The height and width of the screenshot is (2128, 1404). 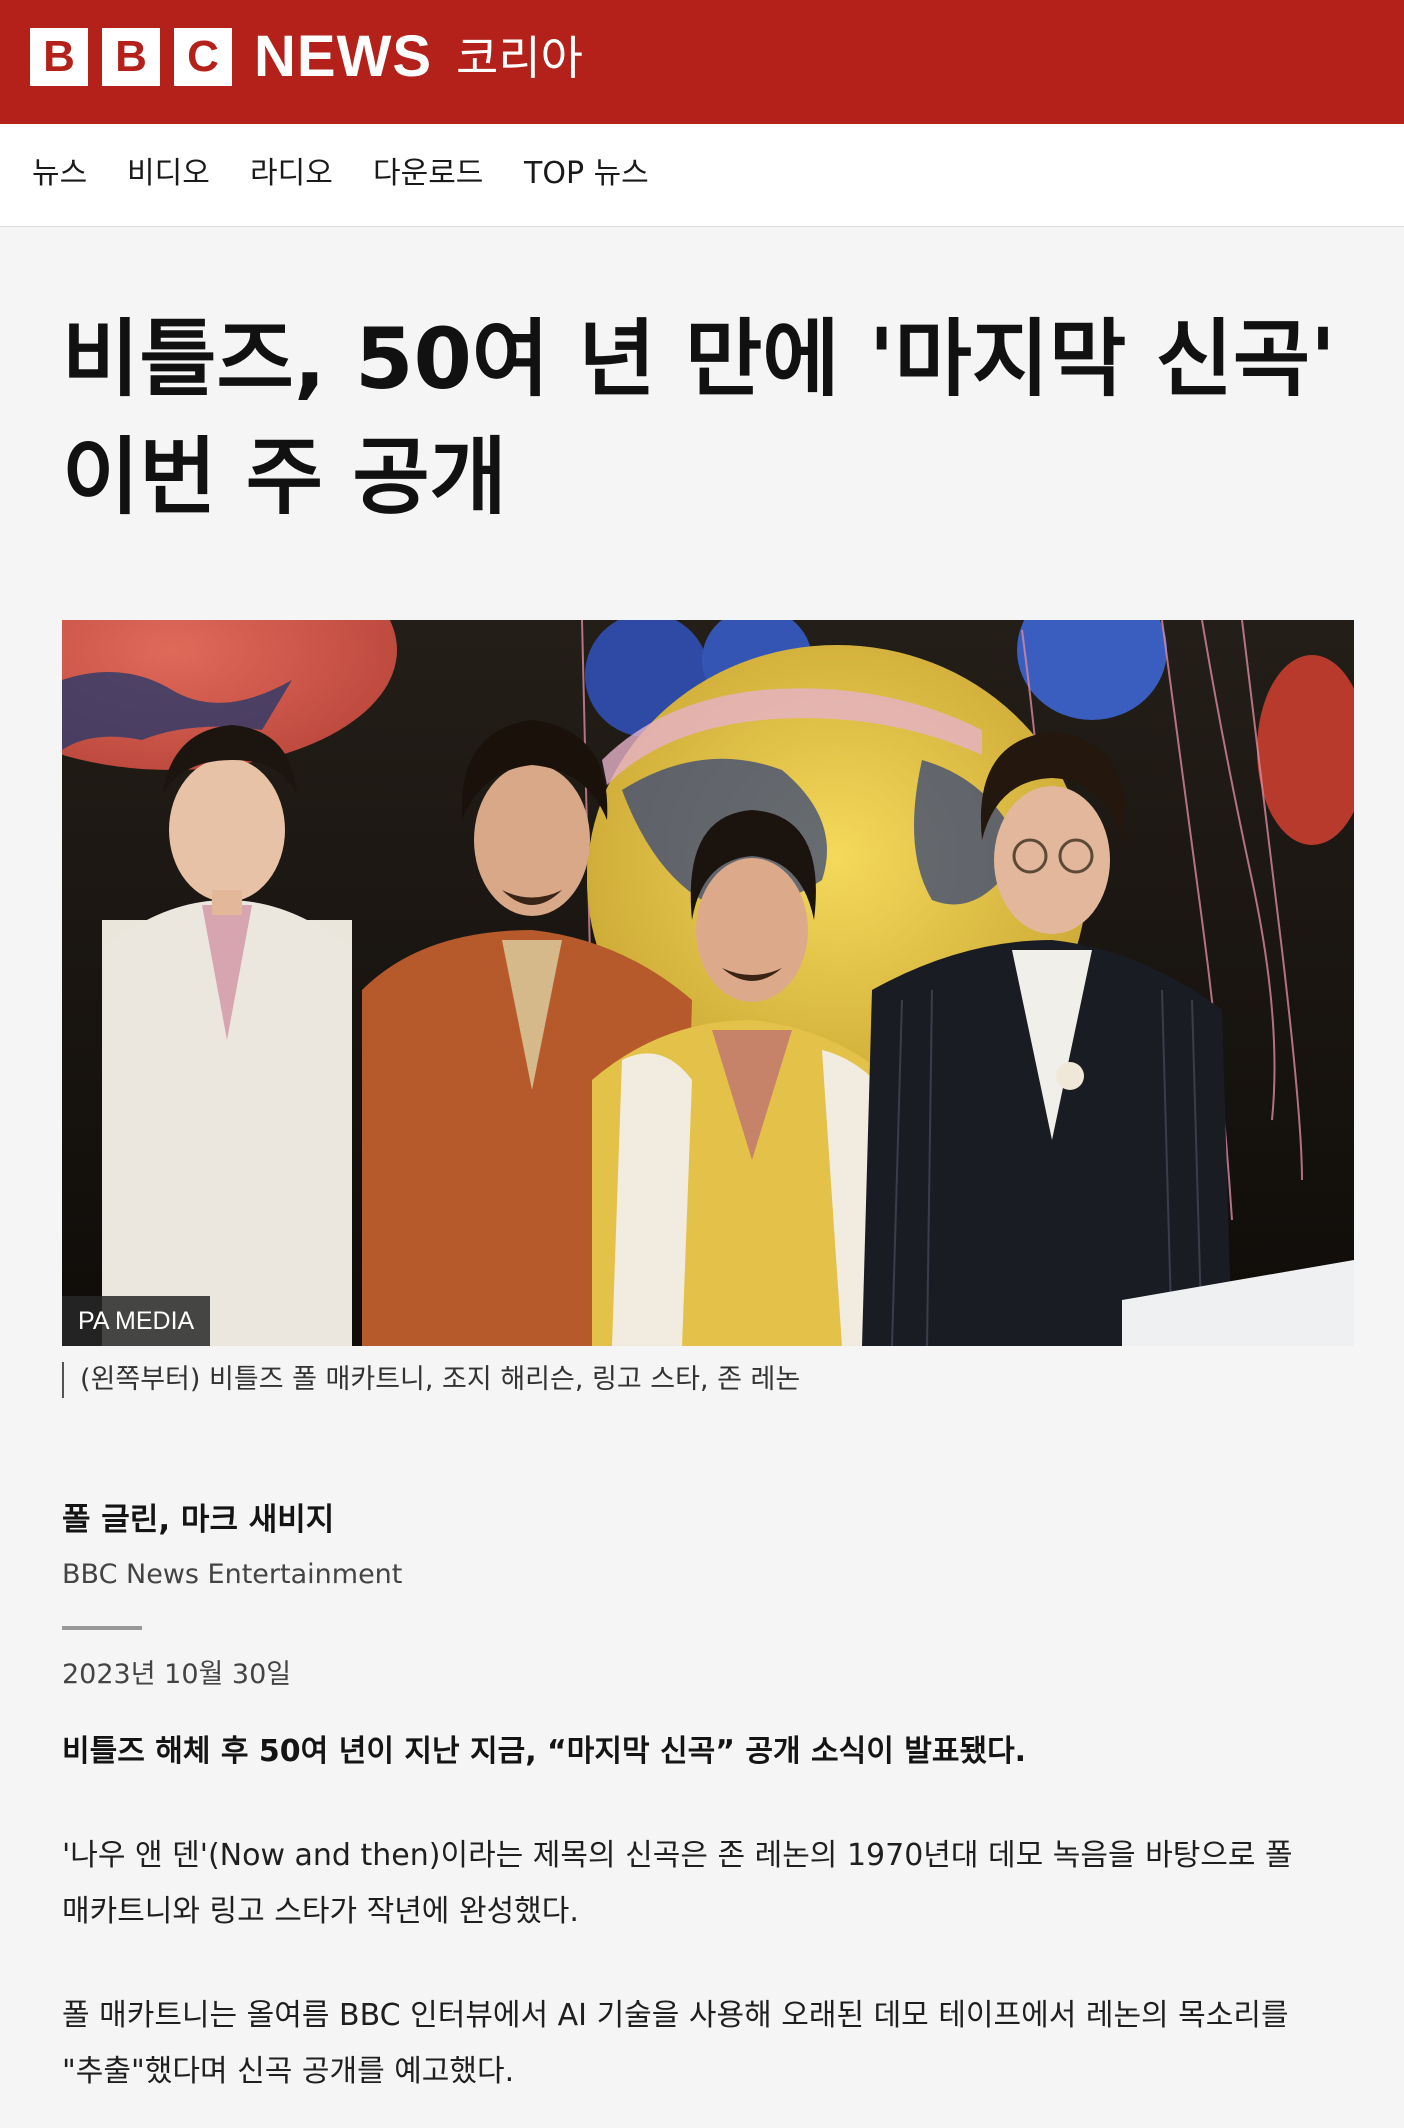 I want to click on nav-item-radio: 라디오, so click(x=291, y=174).